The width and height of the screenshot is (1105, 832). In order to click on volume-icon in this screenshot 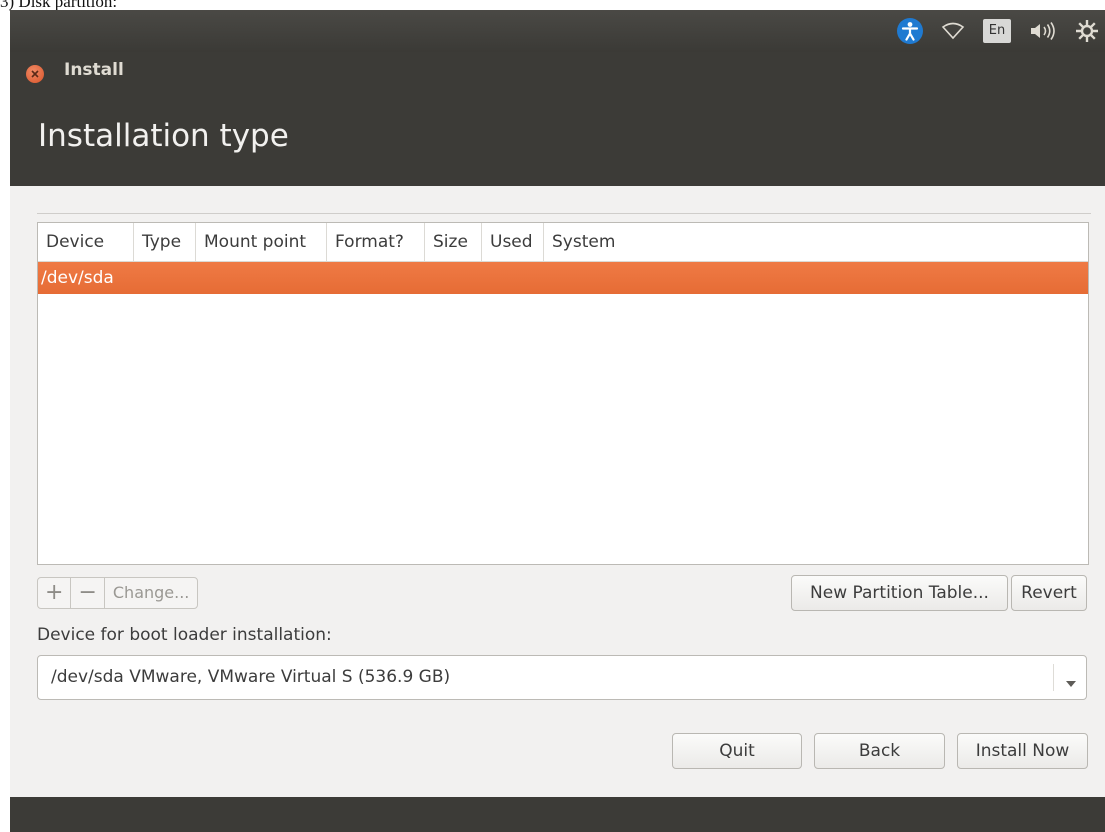, I will do `click(1043, 31)`.